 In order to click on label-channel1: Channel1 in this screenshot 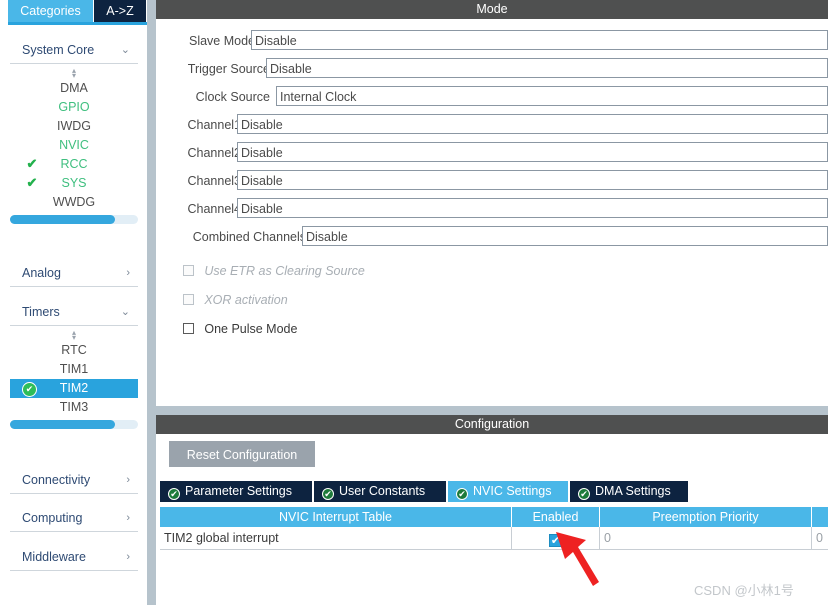, I will do `click(214, 125)`.